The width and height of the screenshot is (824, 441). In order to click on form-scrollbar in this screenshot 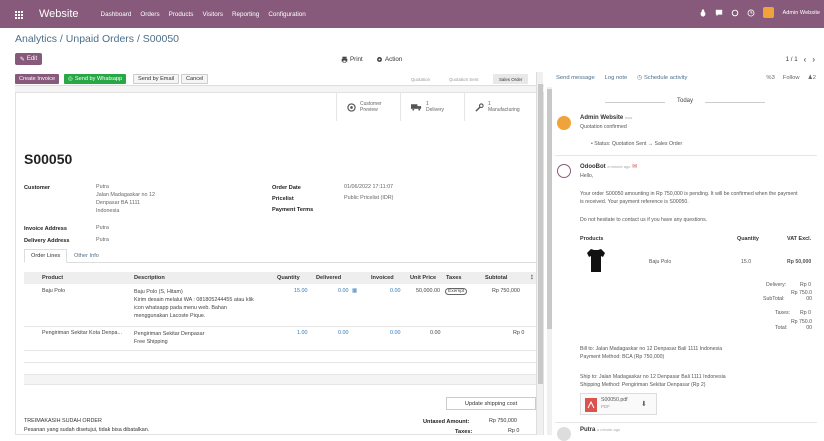, I will do `click(539, 253)`.